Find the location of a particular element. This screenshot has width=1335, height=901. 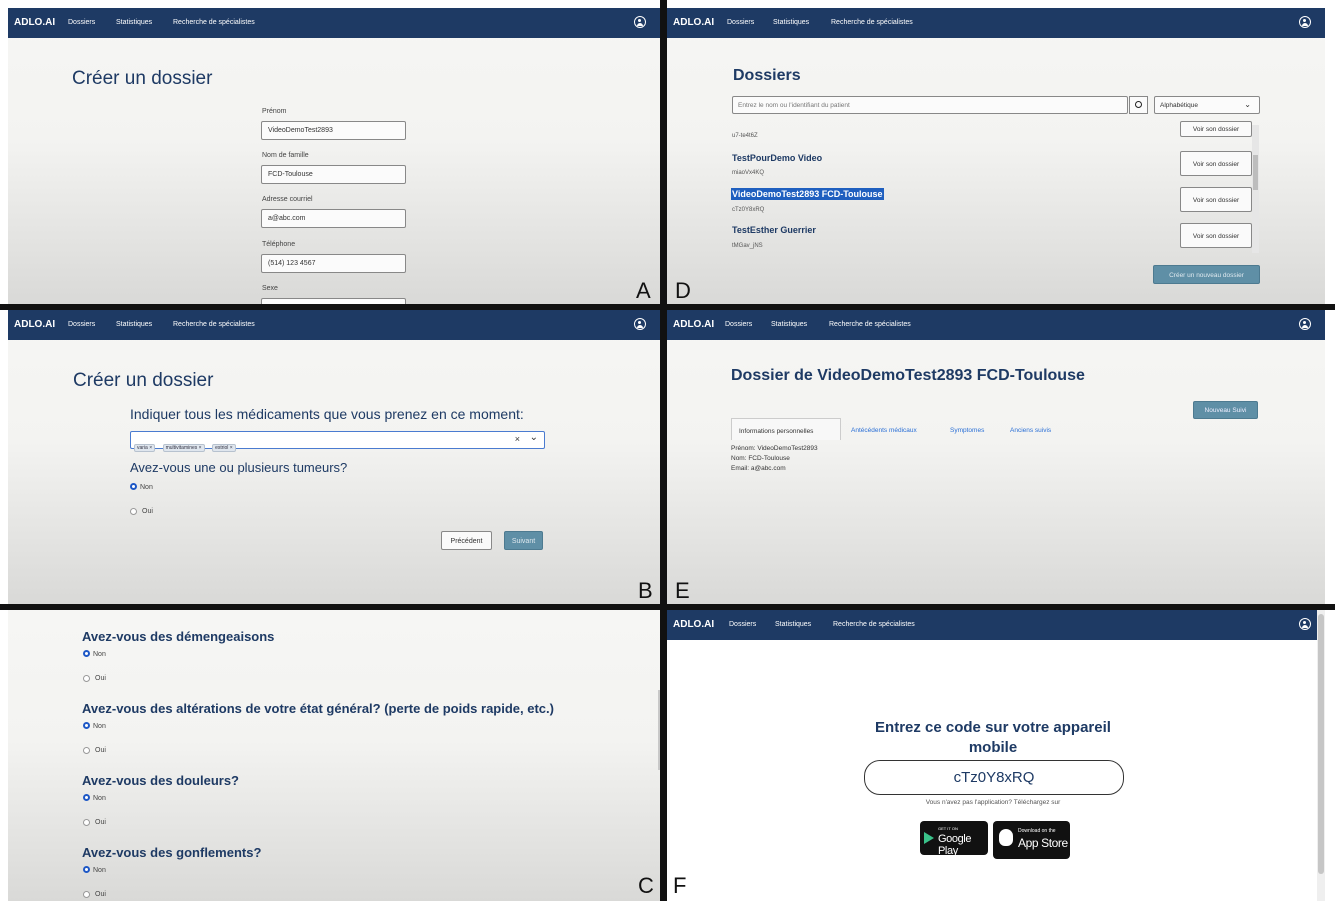

tab-label: Informations personnelles is located at coordinates (776, 431).